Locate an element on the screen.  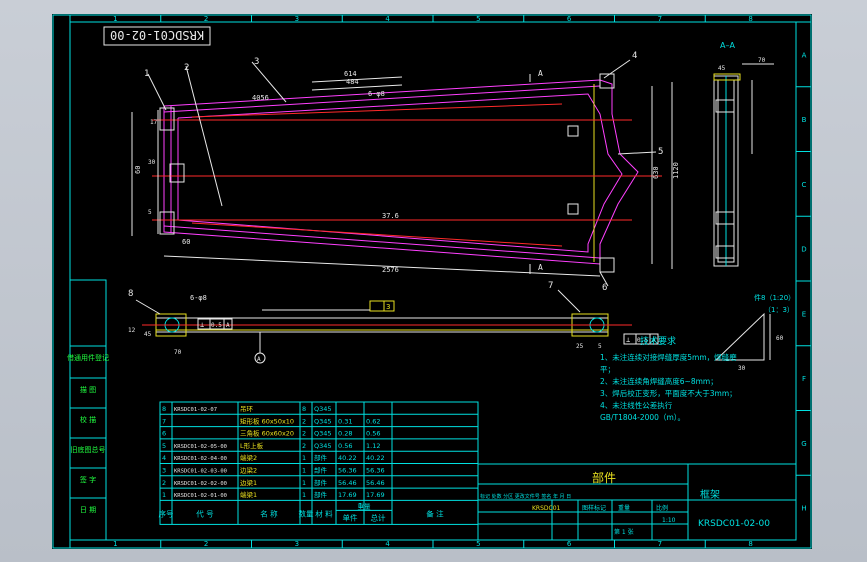
grid-col-label-top: 8 is located at coordinates (750, 19).